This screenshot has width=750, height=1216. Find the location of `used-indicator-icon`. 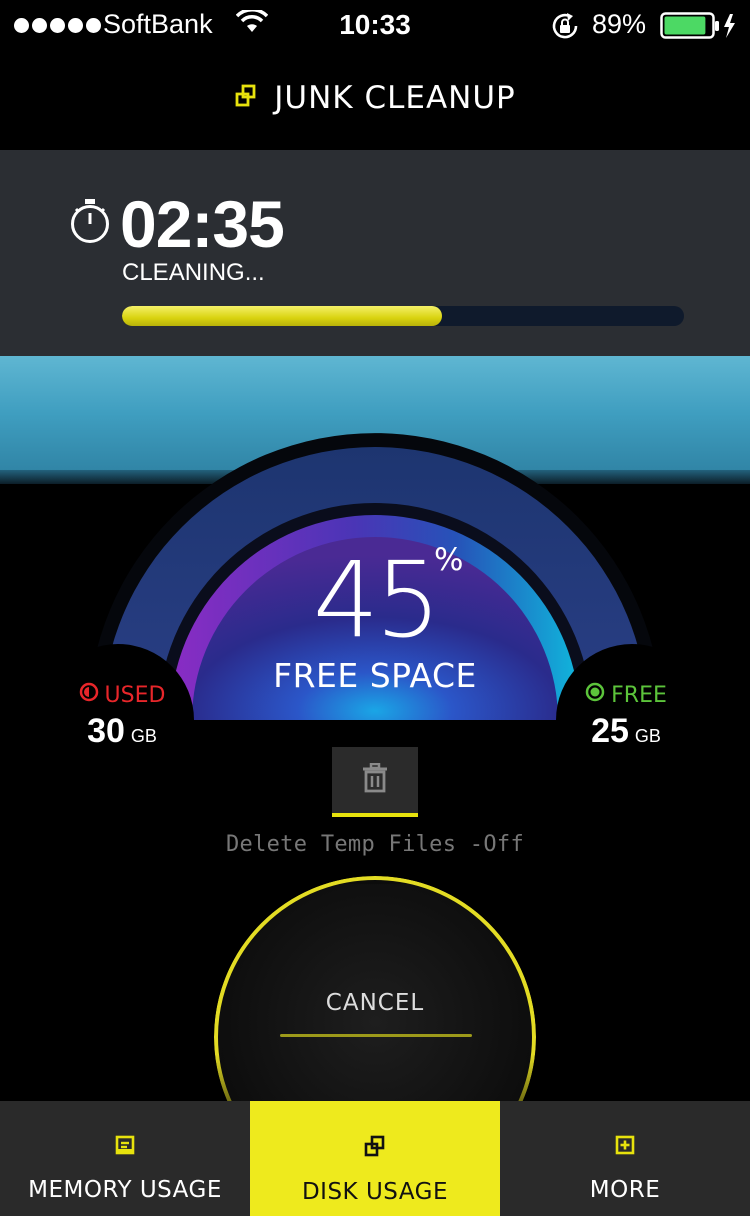

used-indicator-icon is located at coordinates (89, 695).